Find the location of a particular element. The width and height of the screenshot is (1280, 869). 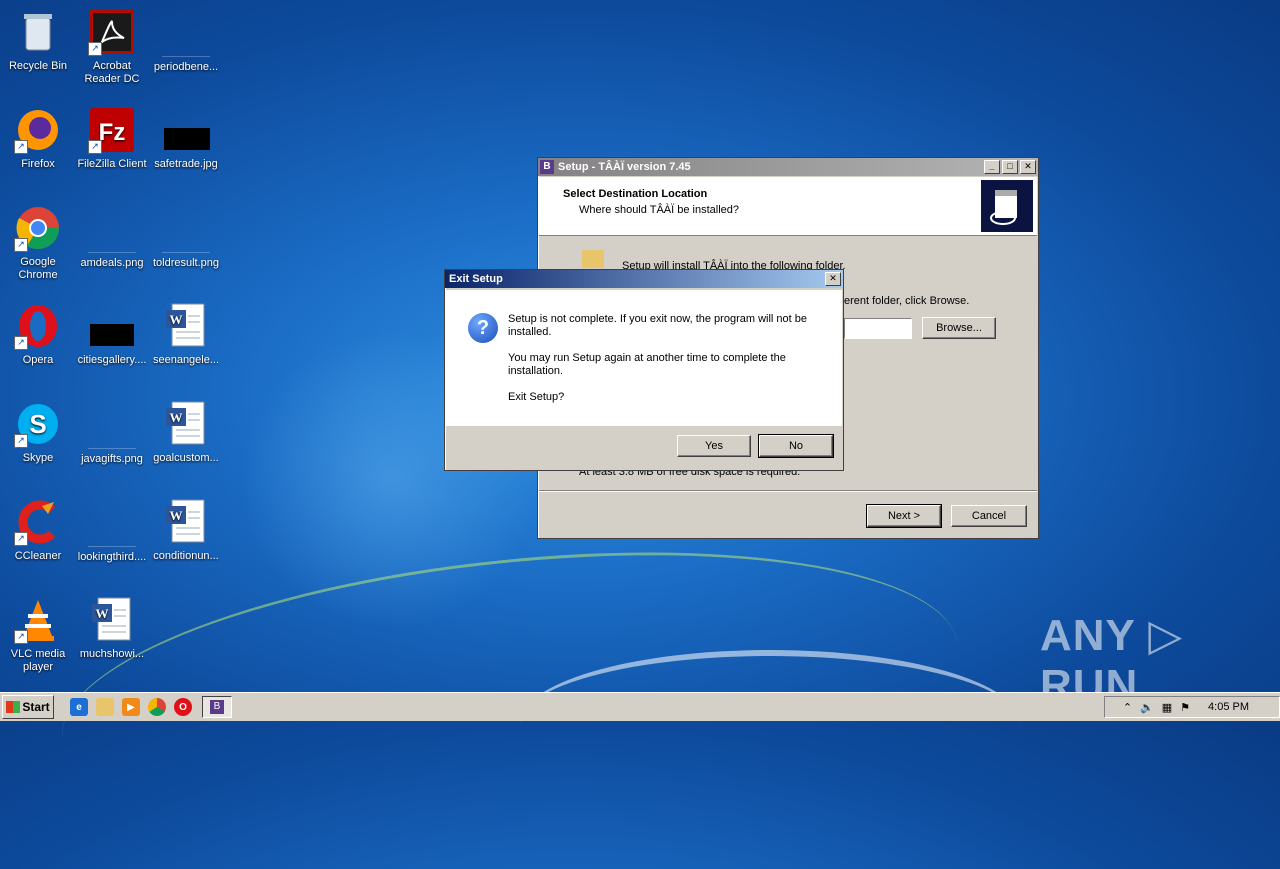

exit-dialog-titlebar: Exit Setup ✕ is located at coordinates (644, 279).